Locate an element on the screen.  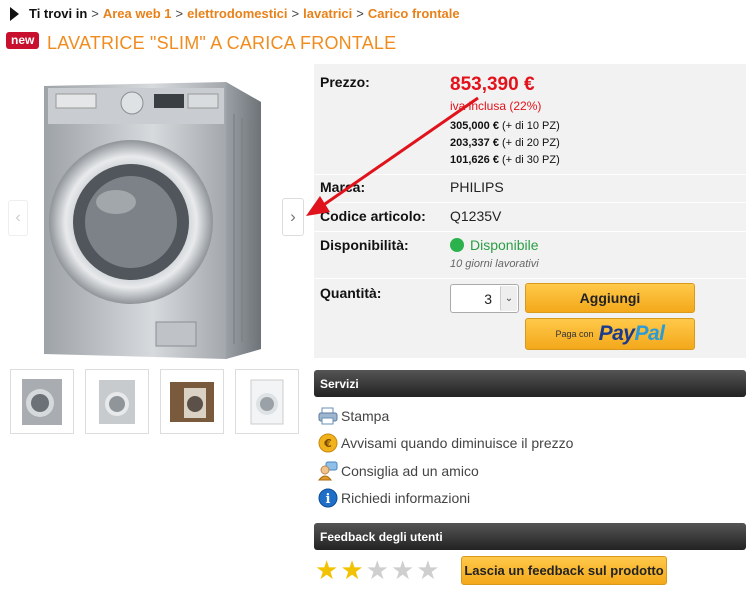
code-label: Codice articolo: is located at coordinates (373, 216).